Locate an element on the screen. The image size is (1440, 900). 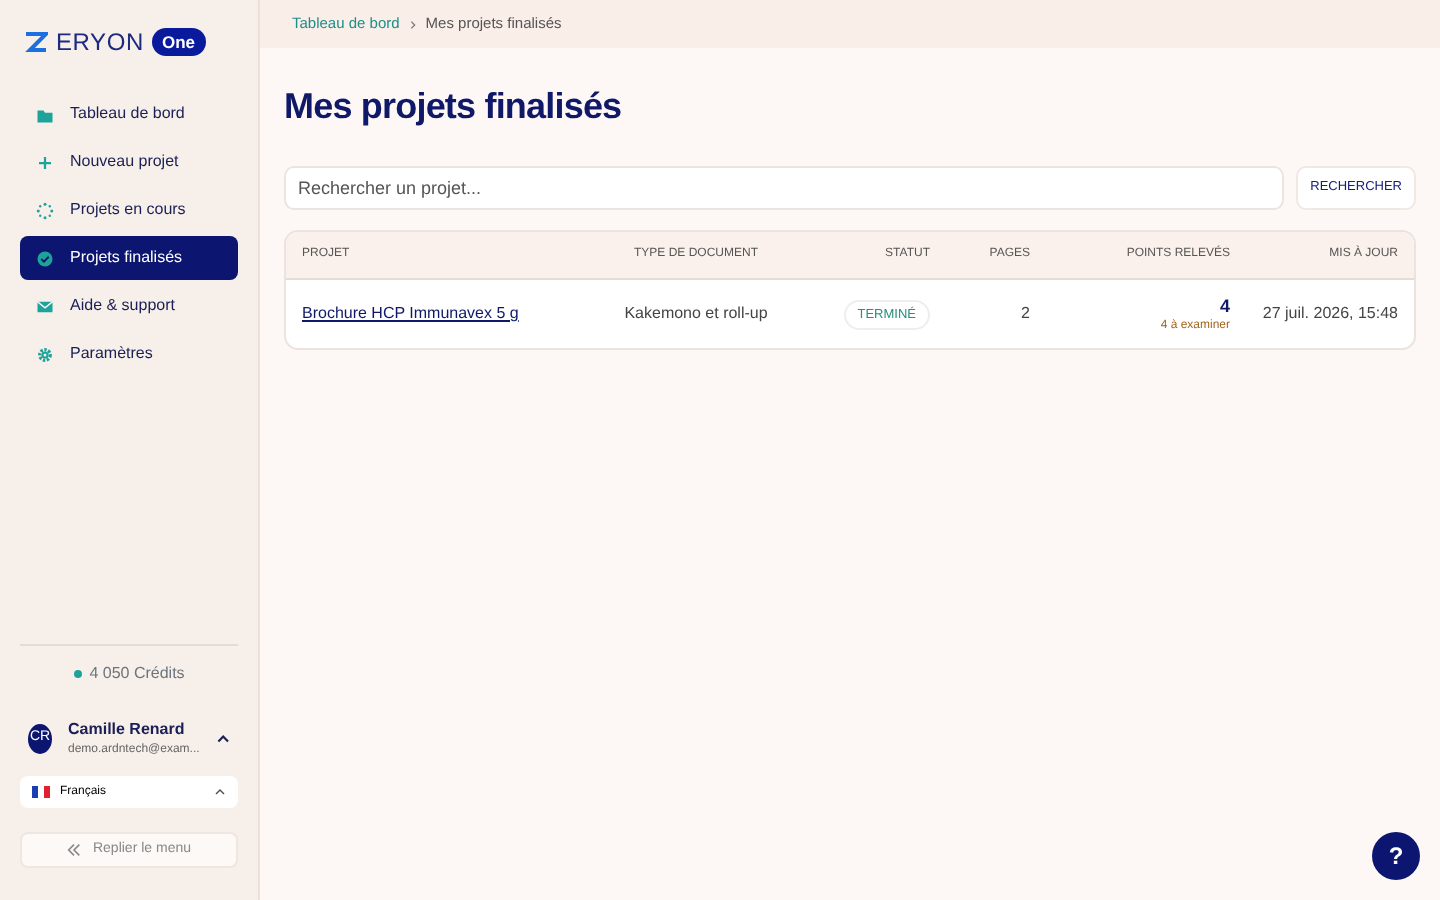
sidebar-item: Paramètres is located at coordinates (129, 354).